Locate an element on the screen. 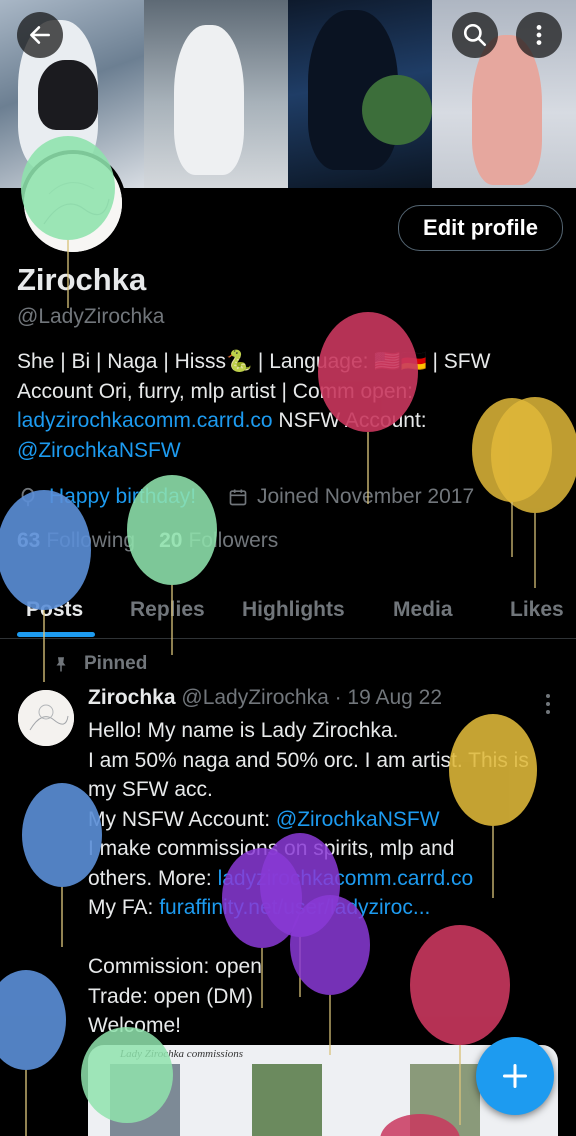  search-icon is located at coordinates (475, 35).